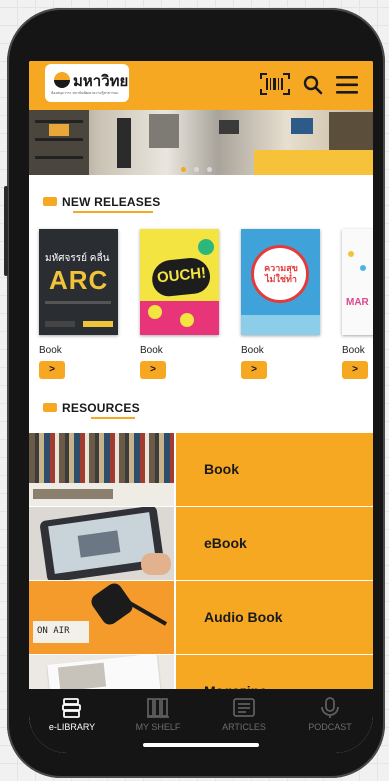 This screenshot has height=781, width=389. I want to click on home-indicator, so click(201, 745).